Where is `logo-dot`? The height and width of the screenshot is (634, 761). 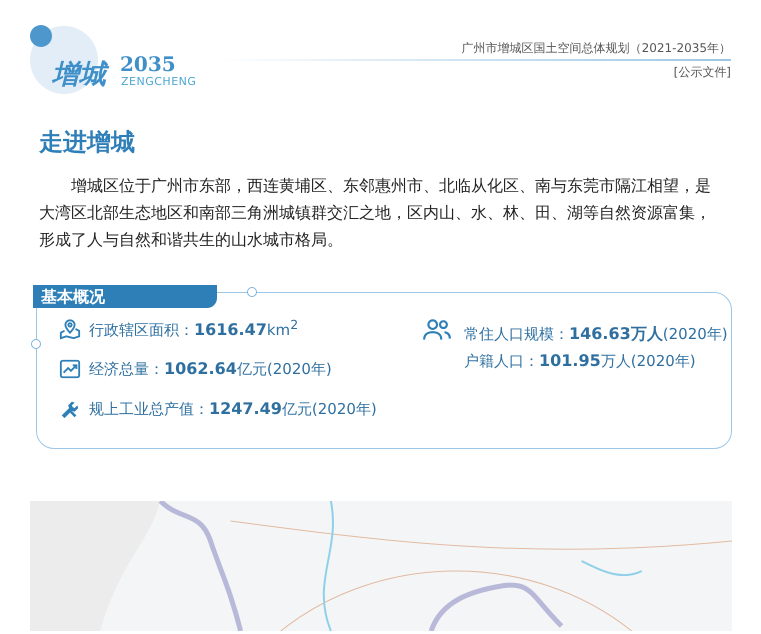
logo-dot is located at coordinates (41, 36).